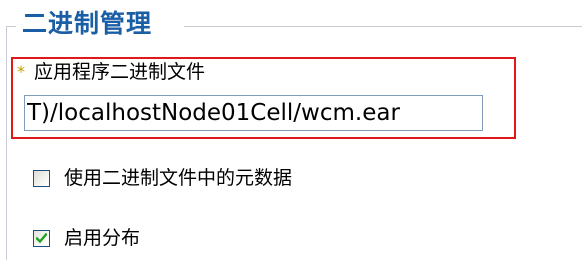 The image size is (582, 260). I want to click on use-binary-metadata-option: 使用二进制文件中的元数据, so click(162, 178).